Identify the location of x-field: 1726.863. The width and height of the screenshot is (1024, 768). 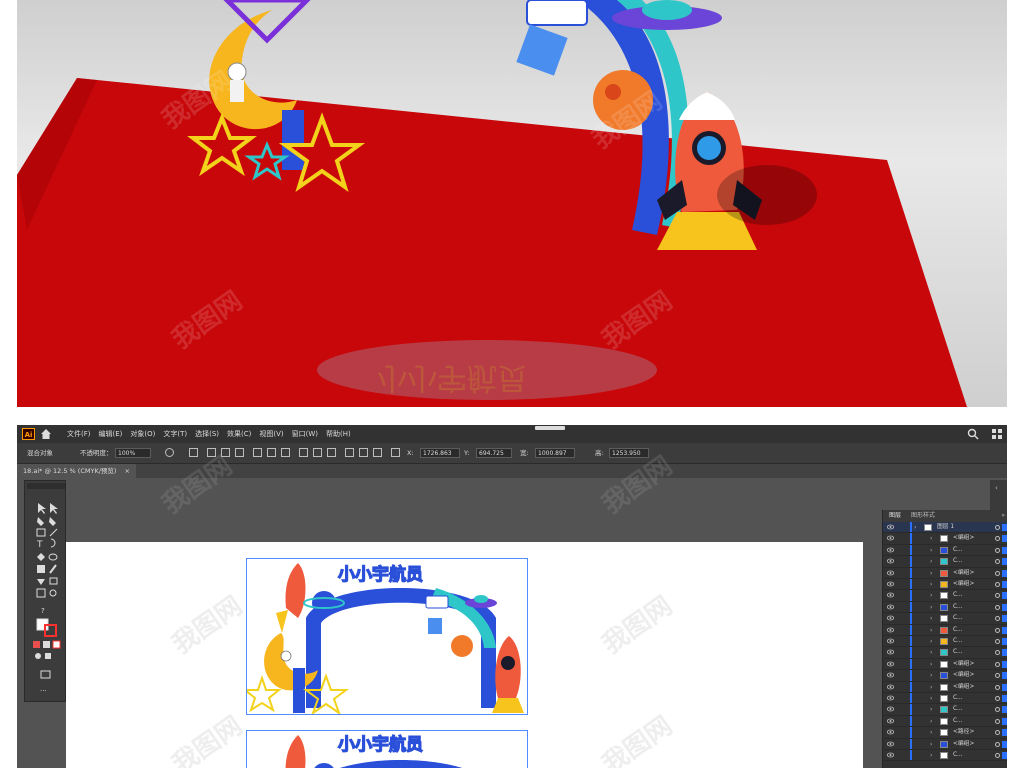
(440, 453).